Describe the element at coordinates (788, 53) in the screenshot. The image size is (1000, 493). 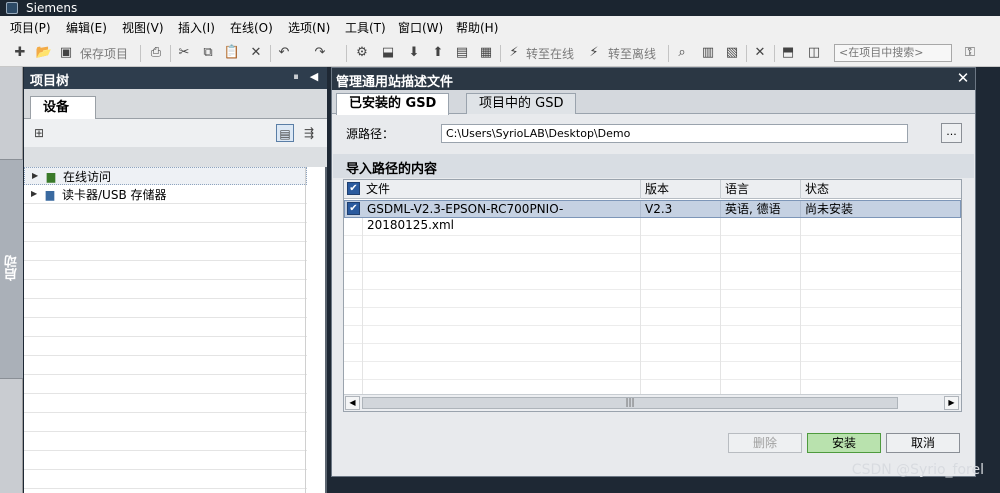
I see `split-horizontal-icon: ⬒` at that location.